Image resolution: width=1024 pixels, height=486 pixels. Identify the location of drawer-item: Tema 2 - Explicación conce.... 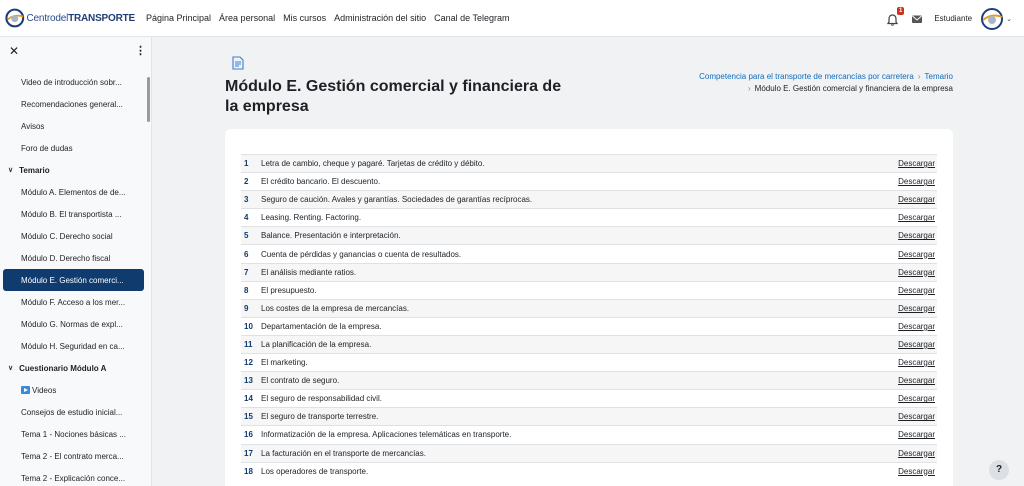
(74, 476).